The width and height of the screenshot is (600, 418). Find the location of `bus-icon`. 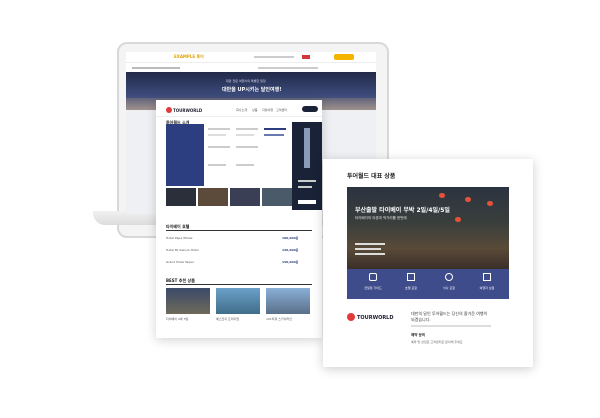

bus-icon is located at coordinates (373, 277).